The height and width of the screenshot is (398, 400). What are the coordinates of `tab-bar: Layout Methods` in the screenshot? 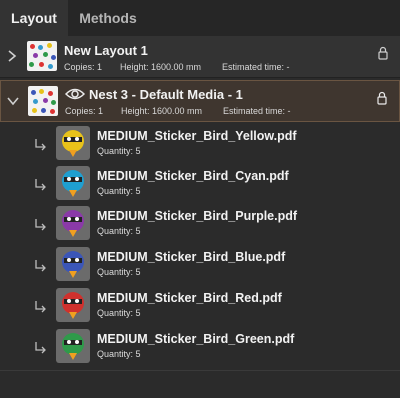 It's located at (200, 18).